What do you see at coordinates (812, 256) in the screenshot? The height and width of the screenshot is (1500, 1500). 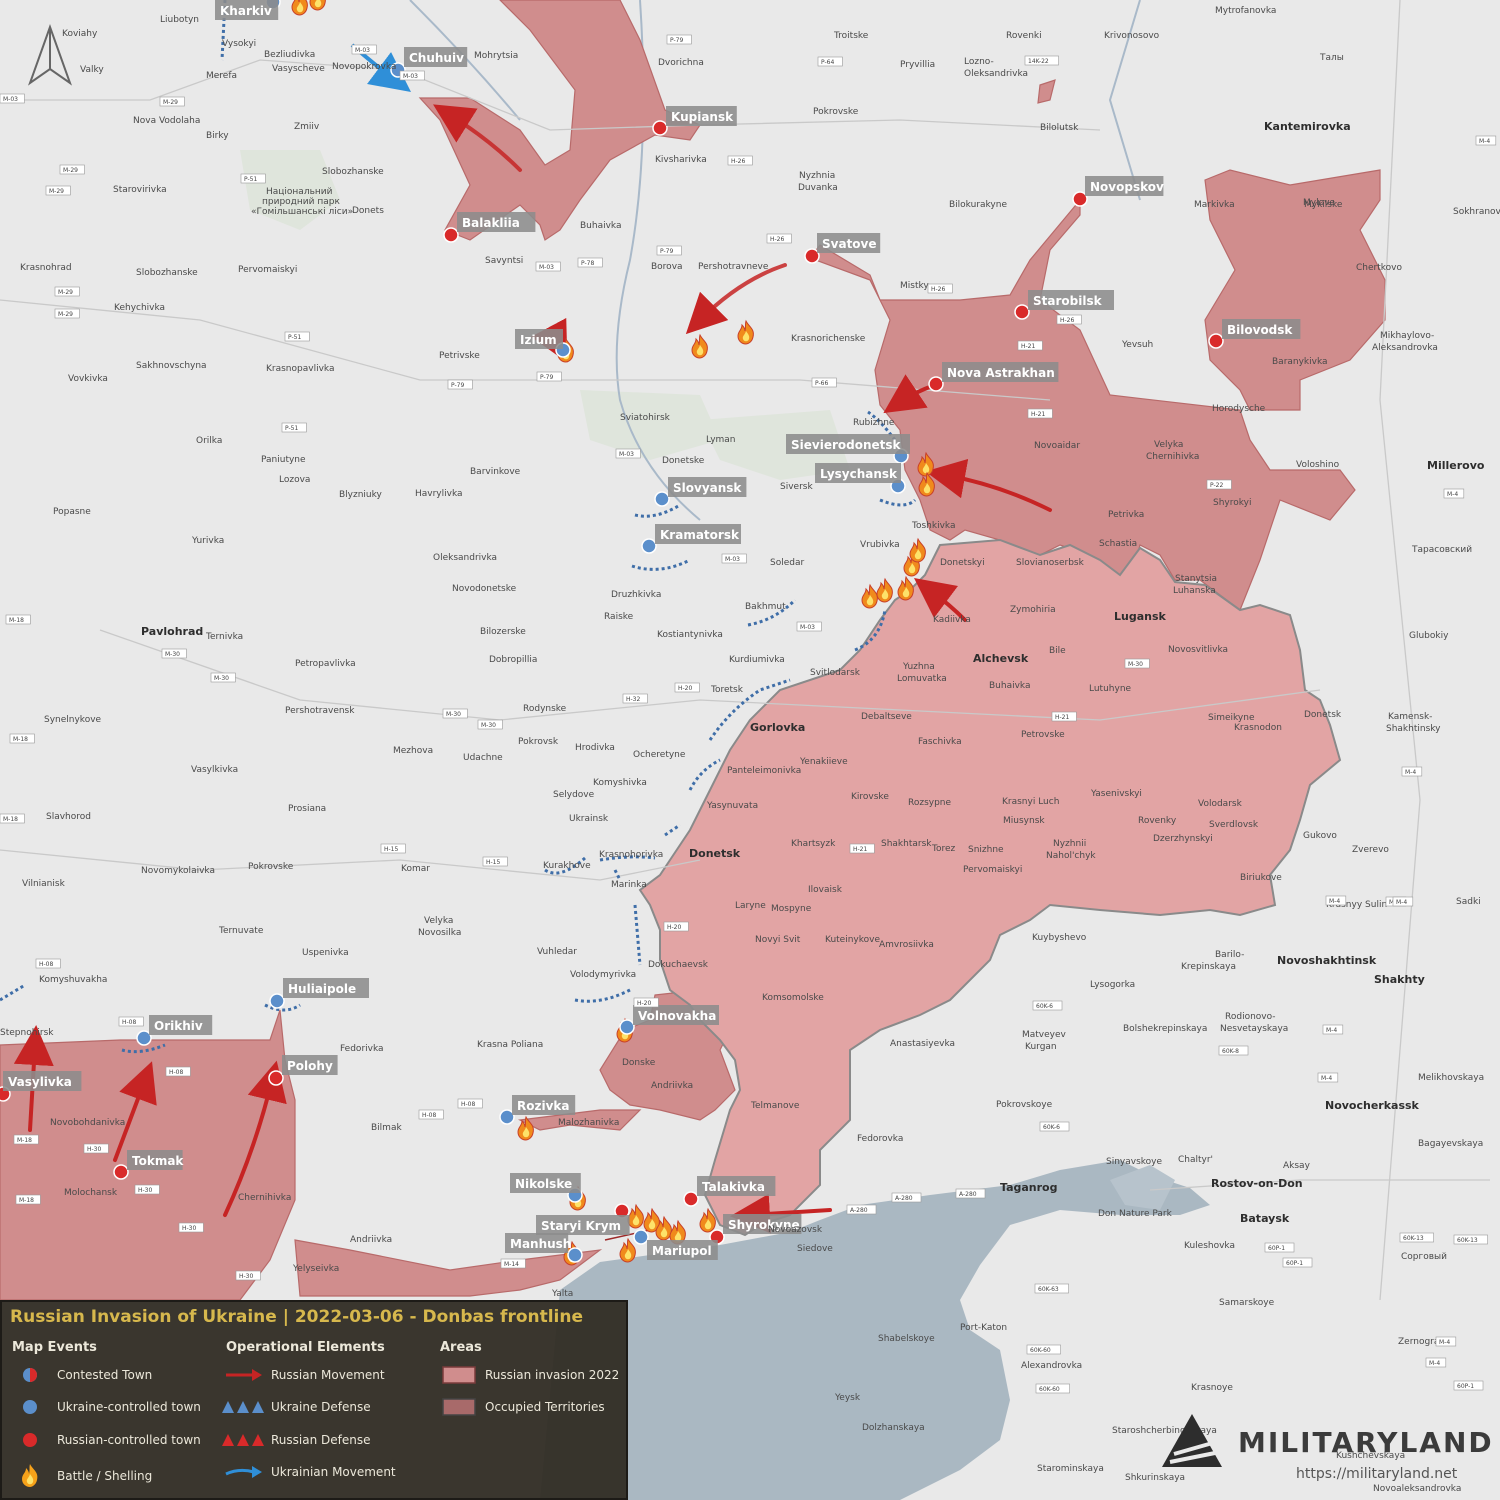 I see `town-marker-svatove` at bounding box center [812, 256].